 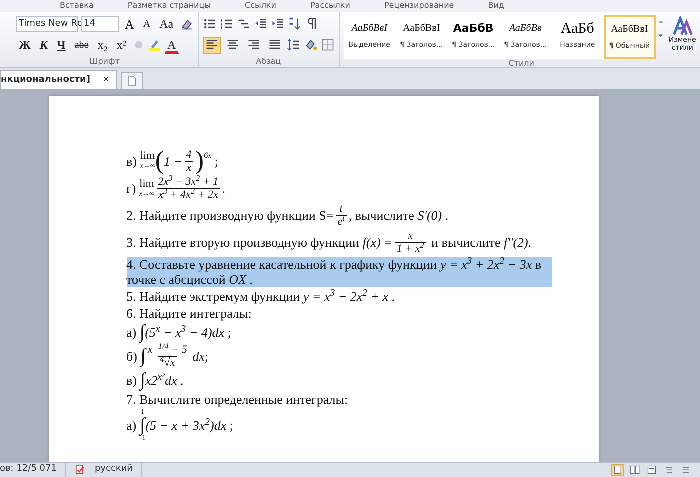 I want to click on shading-icon, so click(x=311, y=45).